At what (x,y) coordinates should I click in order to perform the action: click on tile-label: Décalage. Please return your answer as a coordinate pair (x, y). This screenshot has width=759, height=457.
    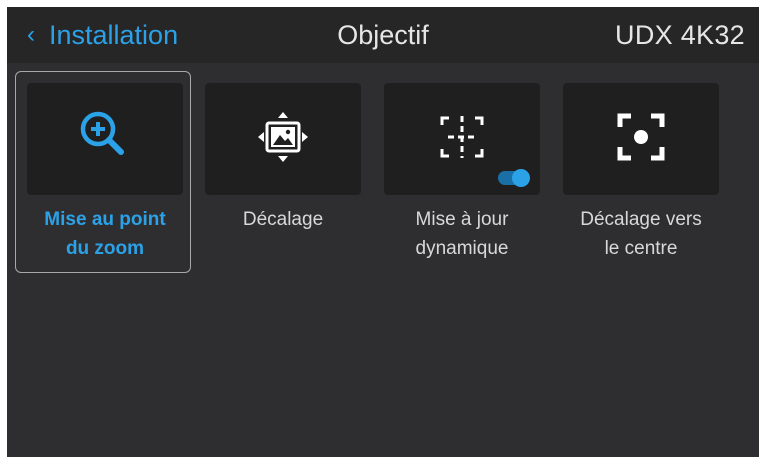
    Looking at the image, I should click on (283, 219).